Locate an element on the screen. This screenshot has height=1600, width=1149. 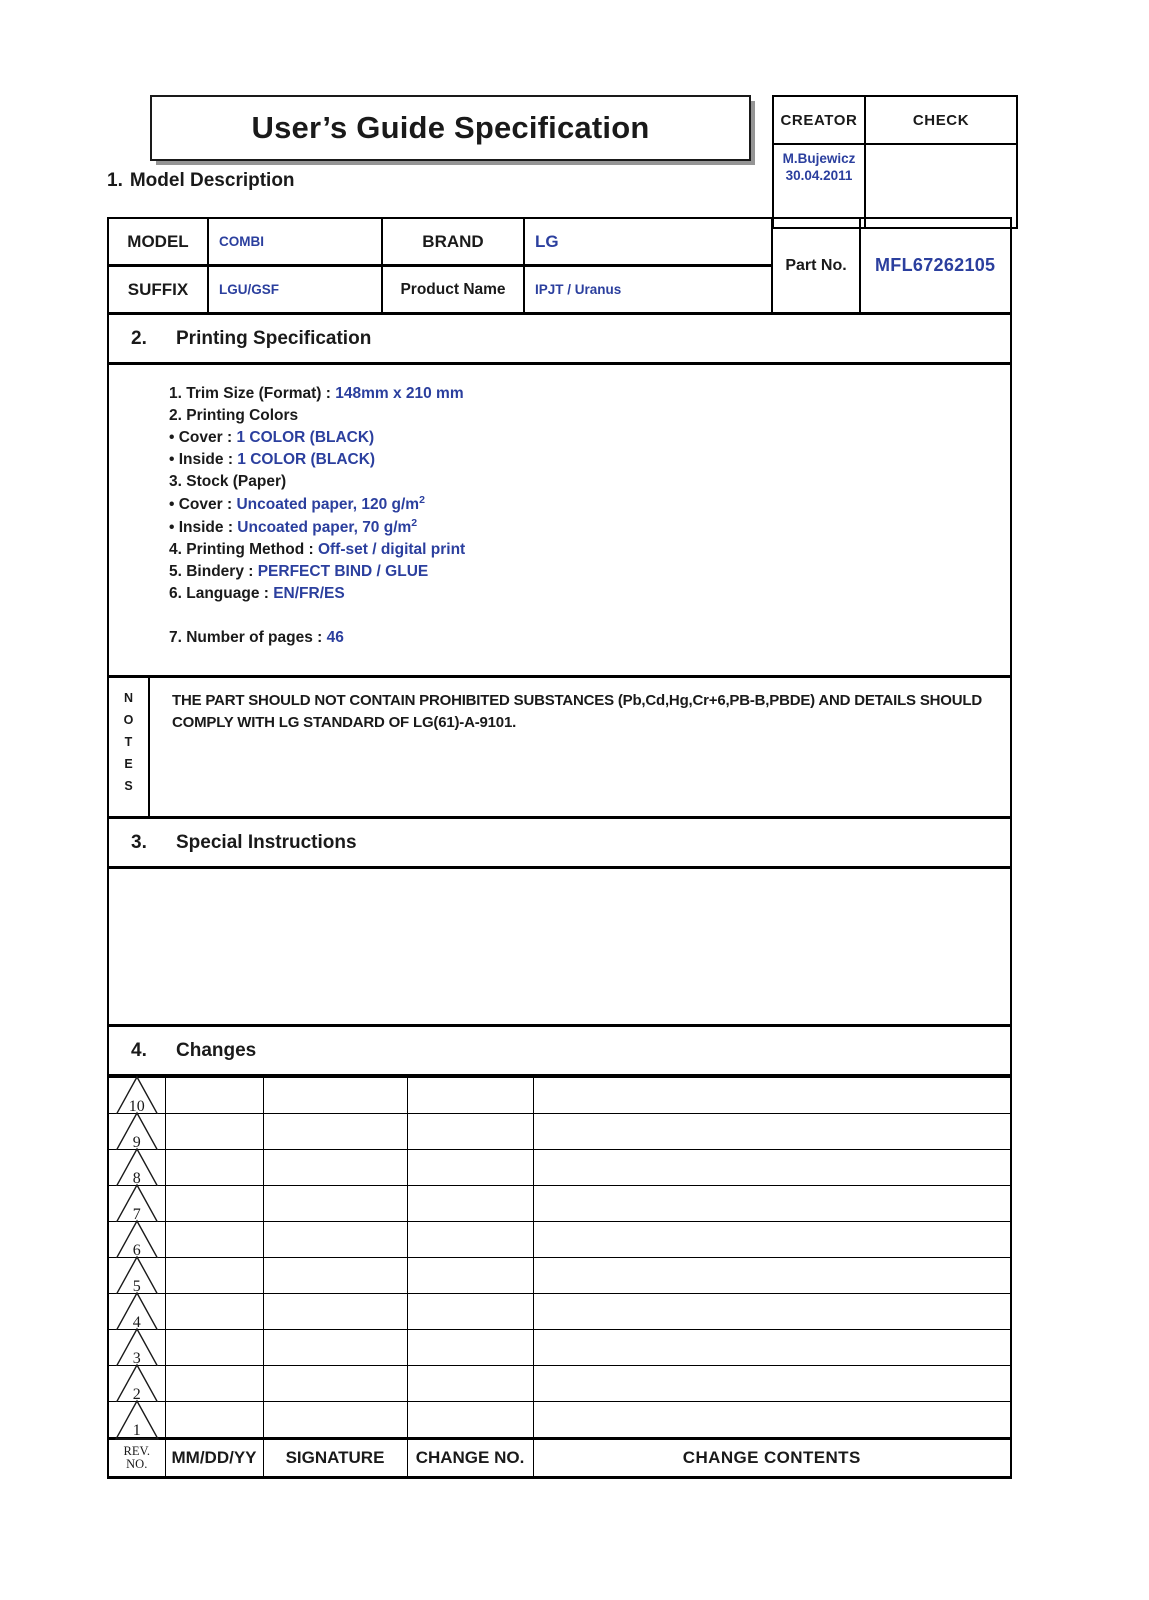
number-of-pages-label: 7. Number of pages : is located at coordinates (248, 638).